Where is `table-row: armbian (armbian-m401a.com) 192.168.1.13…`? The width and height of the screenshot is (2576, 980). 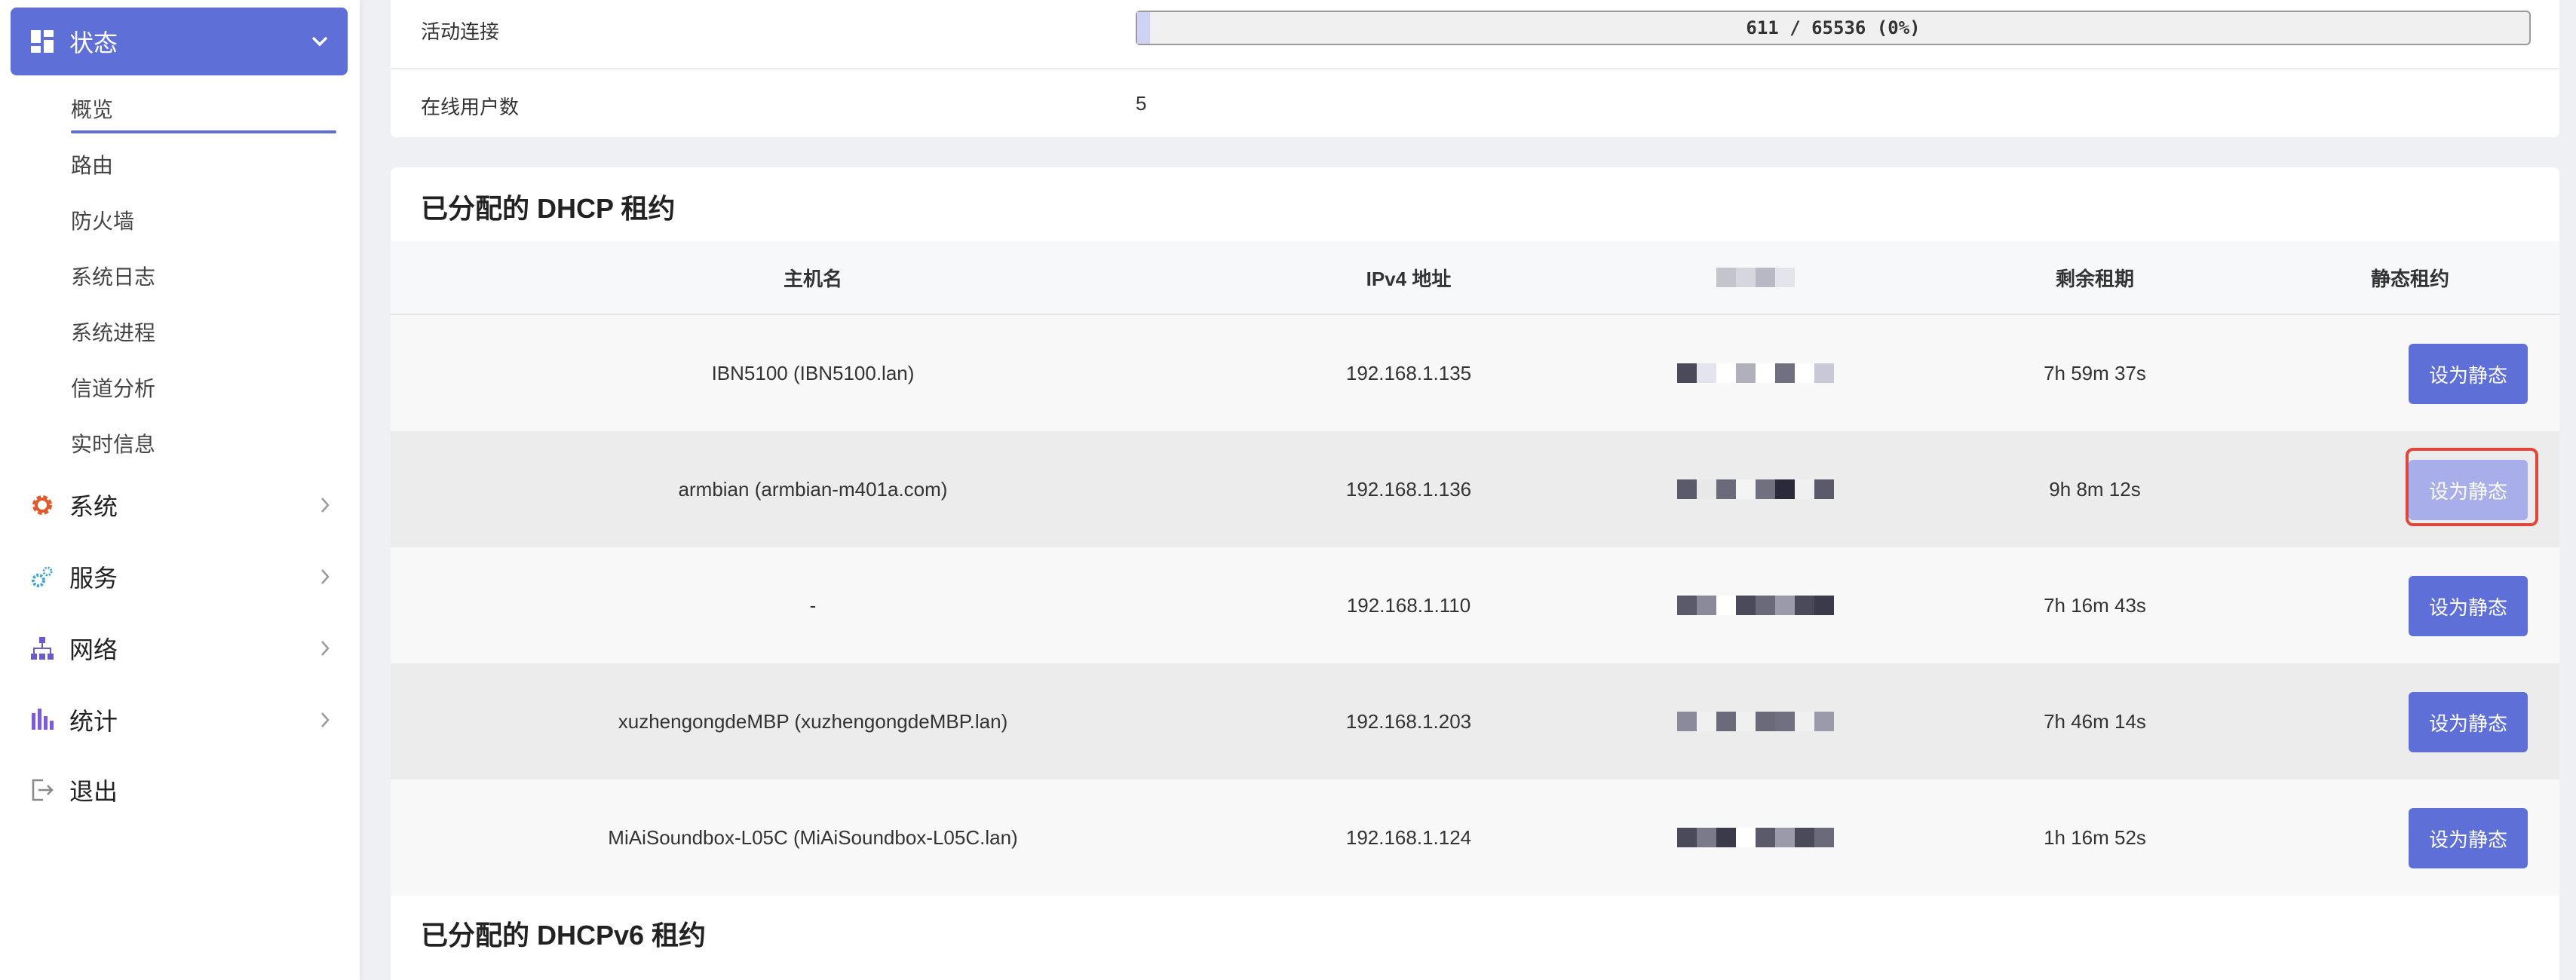
table-row: armbian (armbian-m401a.com) 192.168.1.13… is located at coordinates (1475, 489).